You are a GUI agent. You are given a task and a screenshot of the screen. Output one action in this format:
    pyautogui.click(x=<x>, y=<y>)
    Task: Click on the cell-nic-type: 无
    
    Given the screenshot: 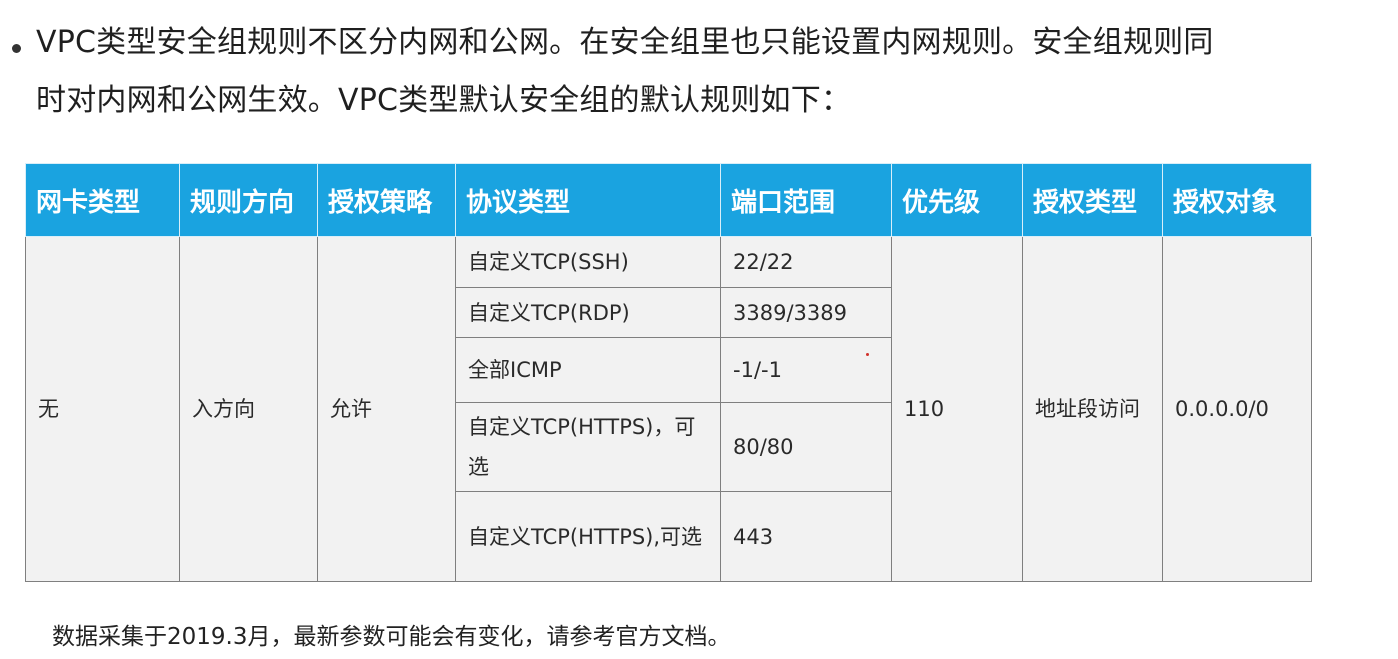 What is the action you would take?
    pyautogui.click(x=102, y=409)
    